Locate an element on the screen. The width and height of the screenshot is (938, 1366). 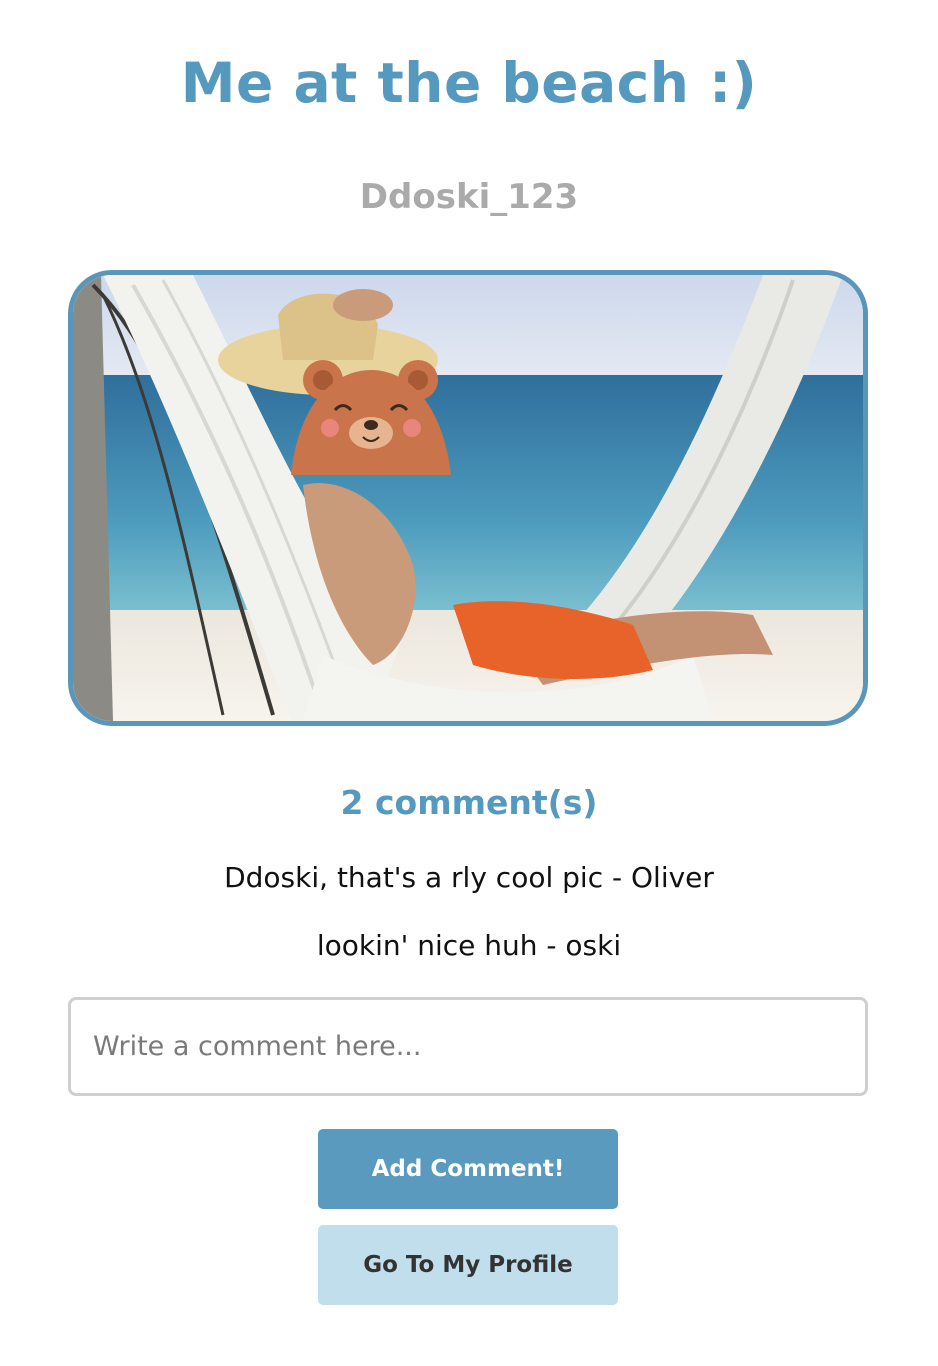
add-comment-button: Add Comment! is located at coordinates (468, 1169).